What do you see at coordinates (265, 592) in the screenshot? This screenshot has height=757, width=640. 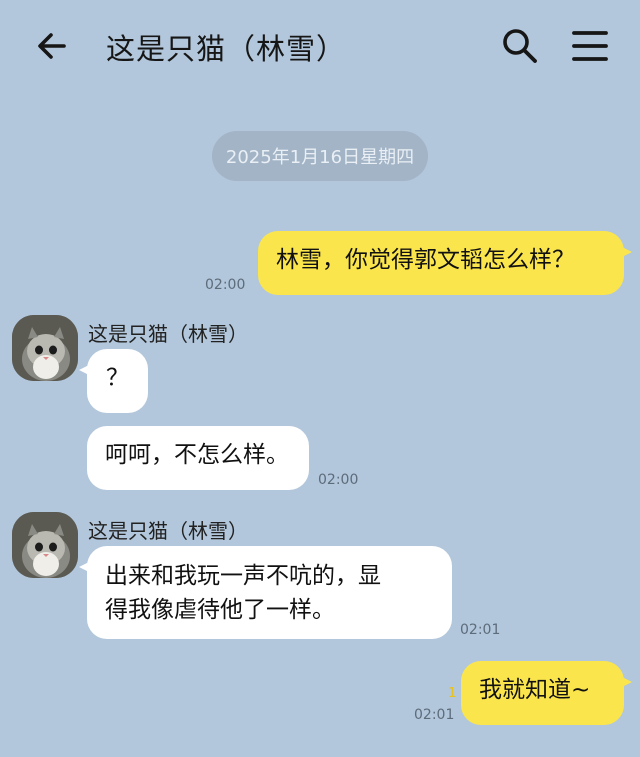 I see `their-message-bubble: 出来和我玩一声不吭的，显 得我像虐待他了一样。` at bounding box center [265, 592].